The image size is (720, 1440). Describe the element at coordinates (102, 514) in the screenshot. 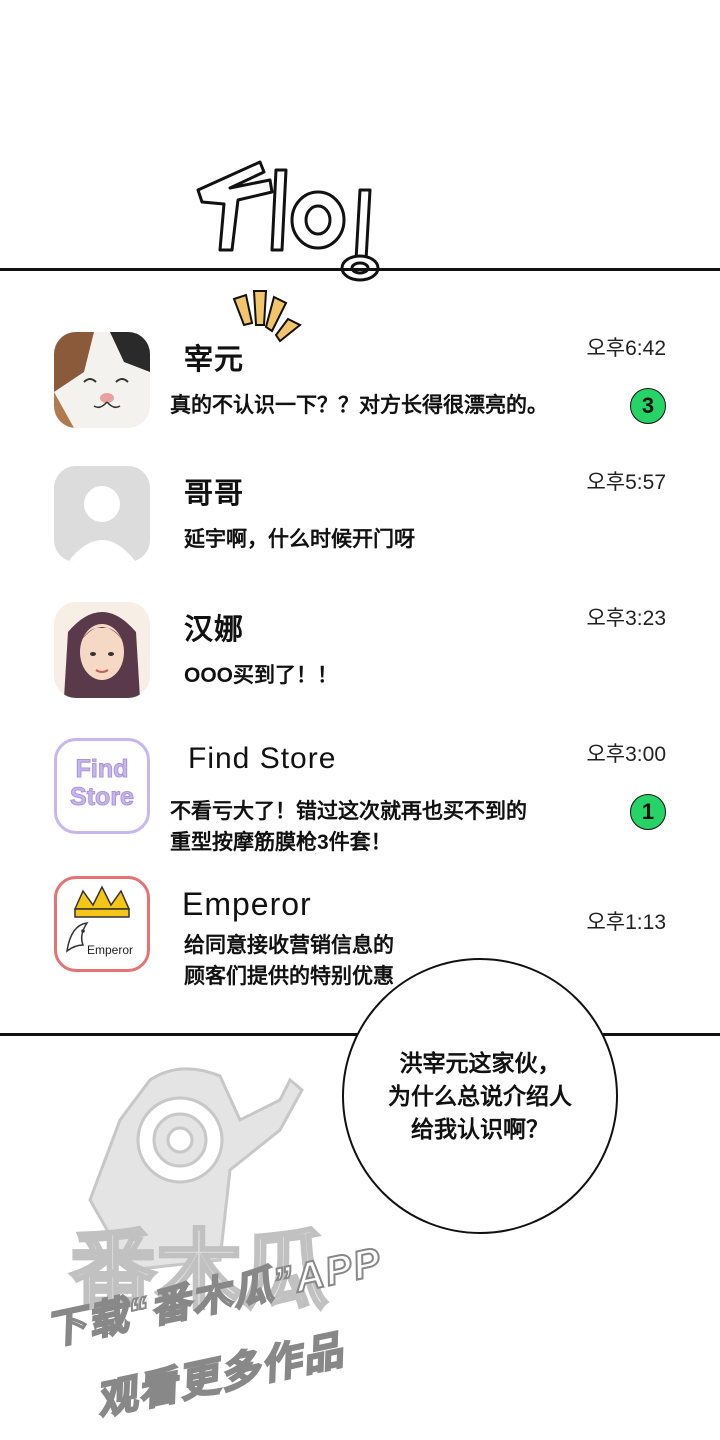

I see `default-avatar-icon` at that location.